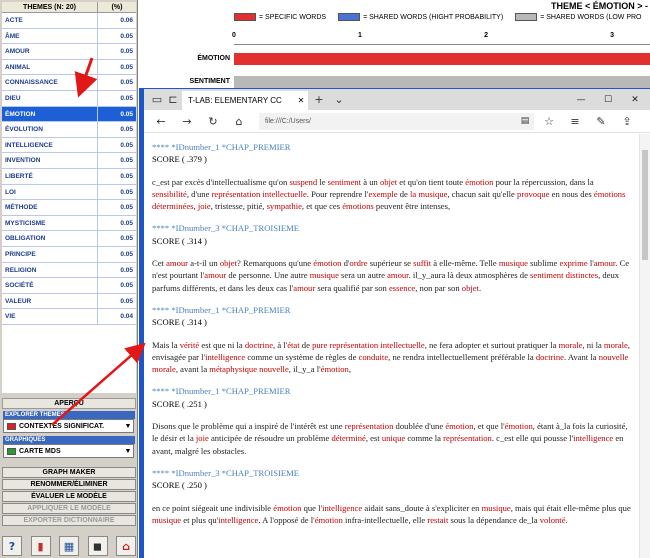  Describe the element at coordinates (644, 346) in the screenshot. I see `vertical-scrollbar` at that location.